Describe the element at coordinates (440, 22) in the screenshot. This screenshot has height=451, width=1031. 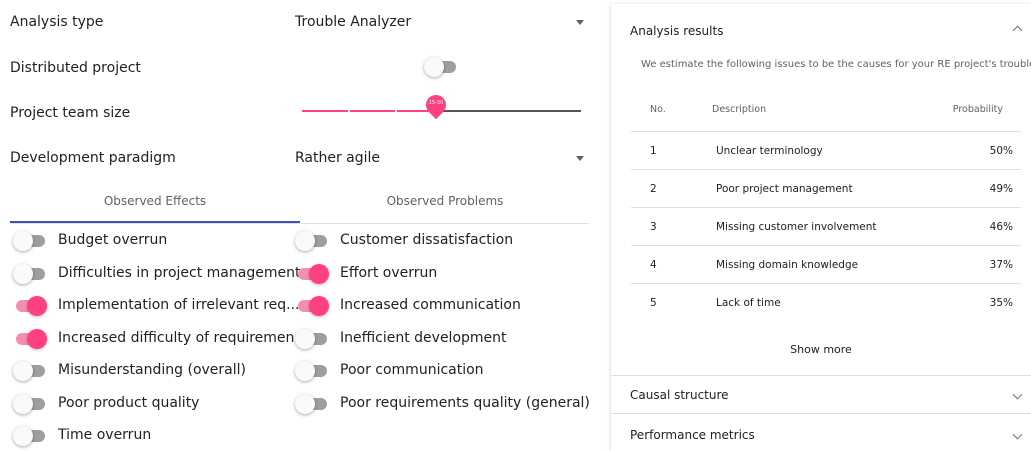
I see `analysis-type-select: Trouble Analyzer` at that location.